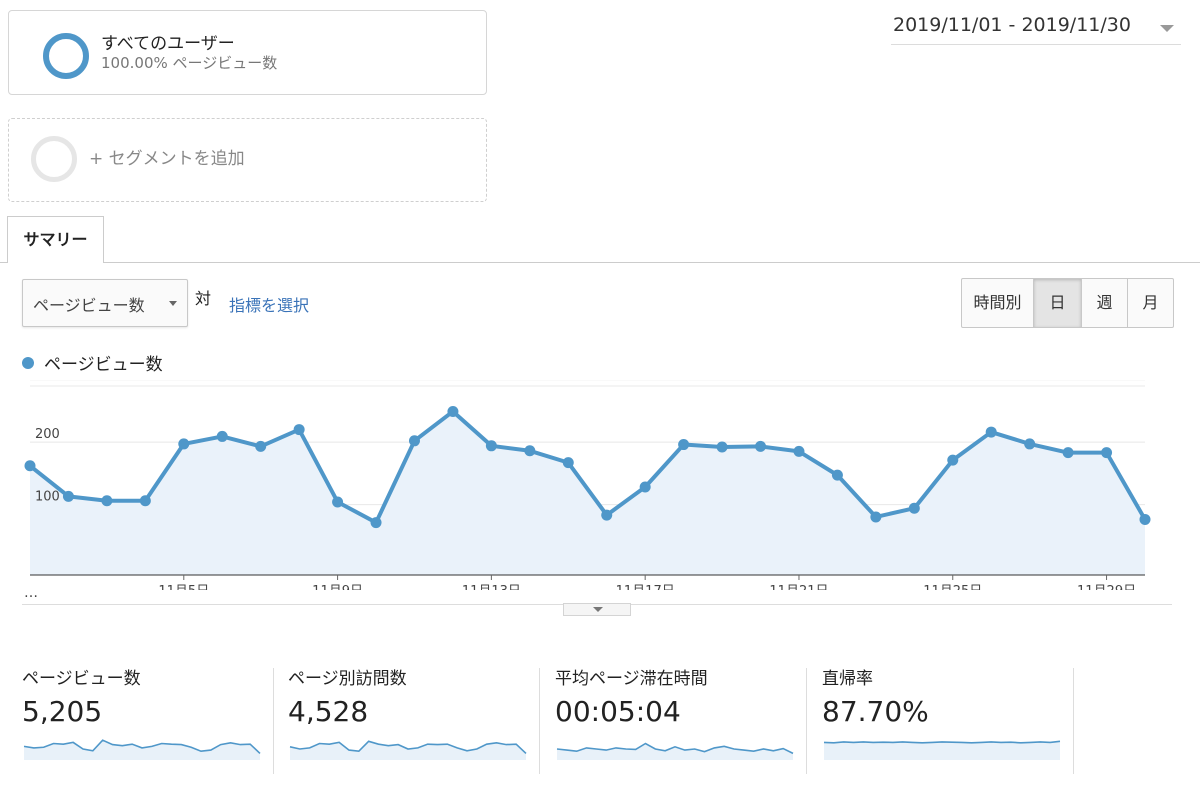 The image size is (1200, 793). Describe the element at coordinates (944, 719) in the screenshot. I see `stat-bounce-rate: 直帰率 87.70%` at that location.